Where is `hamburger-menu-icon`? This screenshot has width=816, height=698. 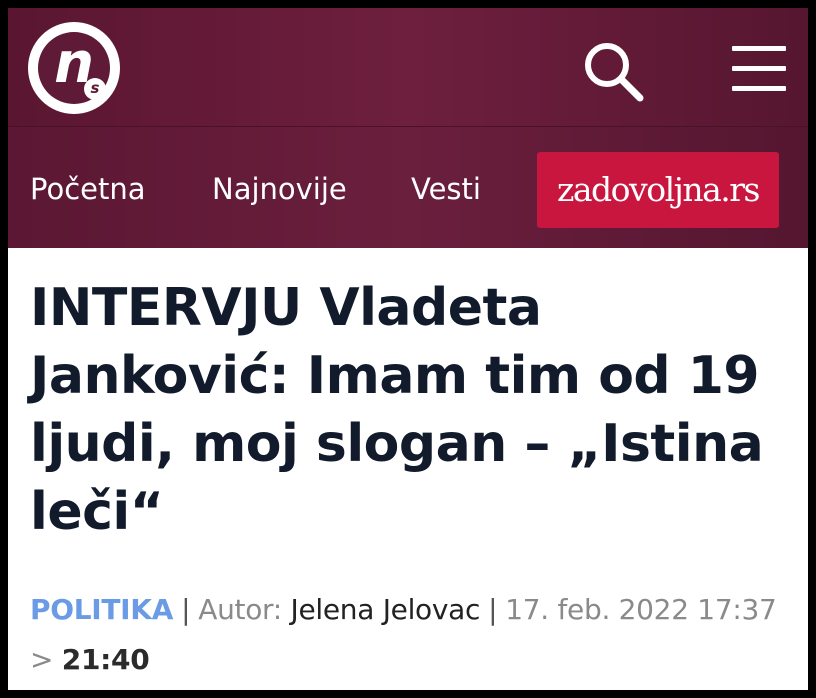 hamburger-menu-icon is located at coordinates (759, 48).